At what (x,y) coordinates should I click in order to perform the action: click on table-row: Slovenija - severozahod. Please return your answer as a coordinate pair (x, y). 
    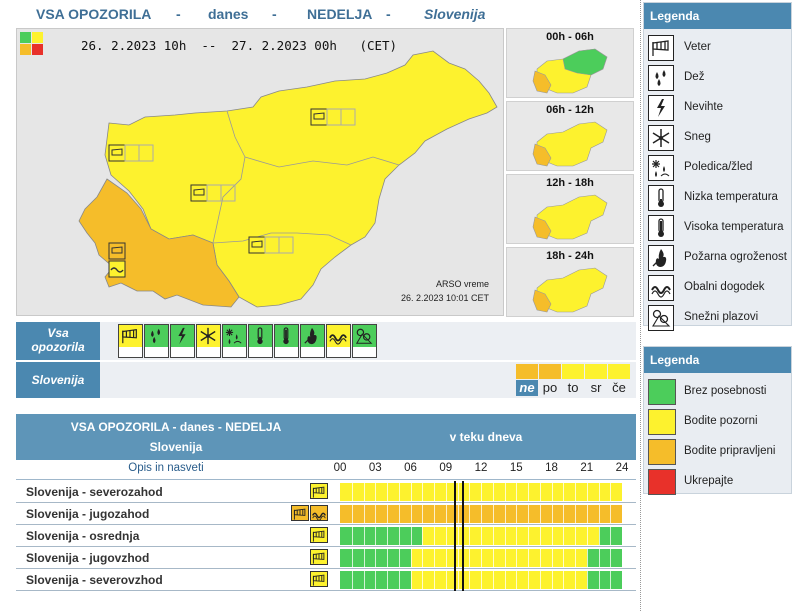
    Looking at the image, I should click on (326, 492).